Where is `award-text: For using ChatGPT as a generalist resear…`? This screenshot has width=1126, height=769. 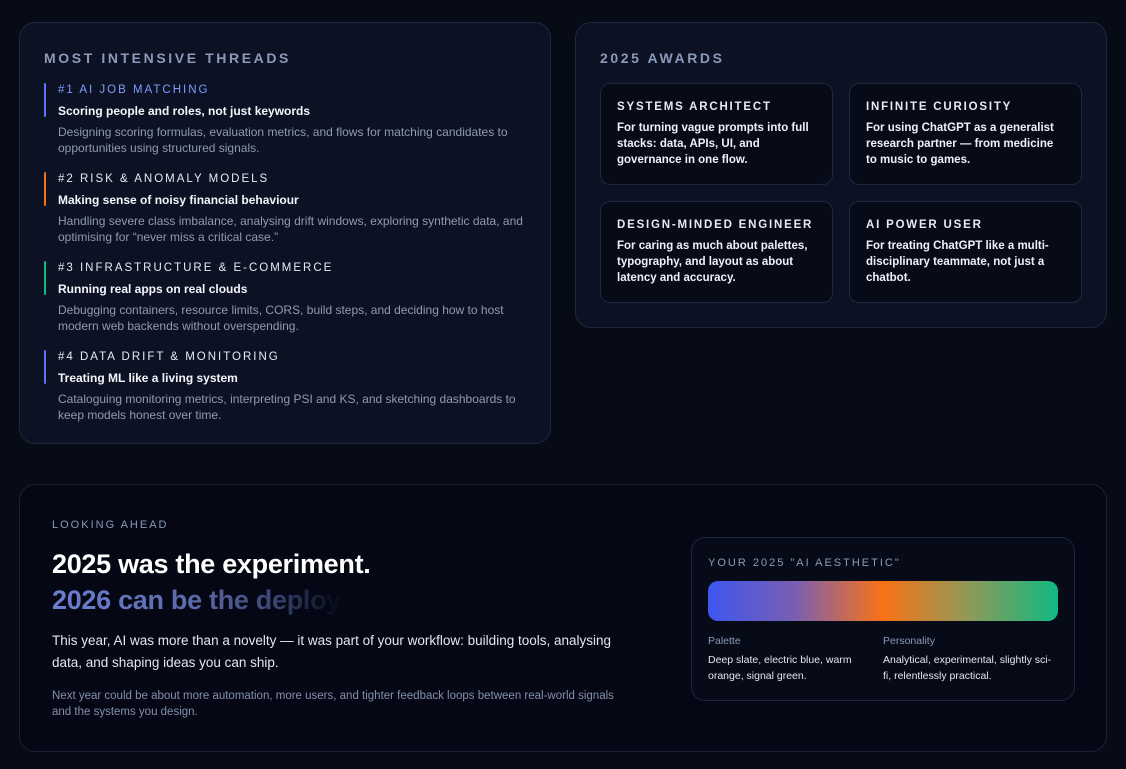
award-text: For using ChatGPT as a generalist resear… is located at coordinates (960, 144).